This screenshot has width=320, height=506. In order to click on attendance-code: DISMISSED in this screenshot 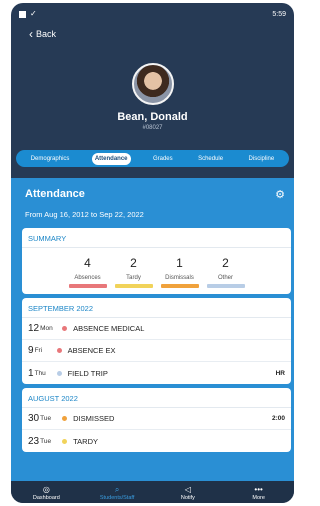, I will do `click(94, 418)`.